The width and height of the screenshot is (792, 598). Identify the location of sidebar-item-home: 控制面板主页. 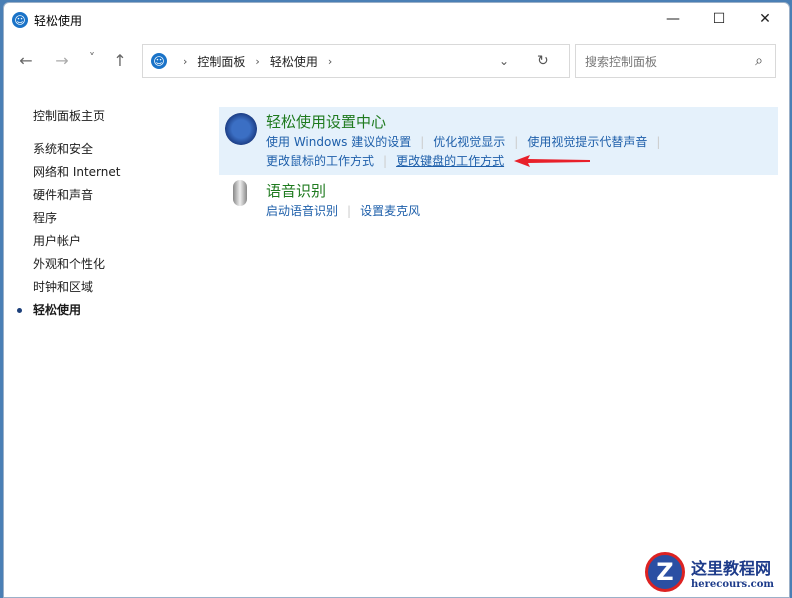
(76, 116).